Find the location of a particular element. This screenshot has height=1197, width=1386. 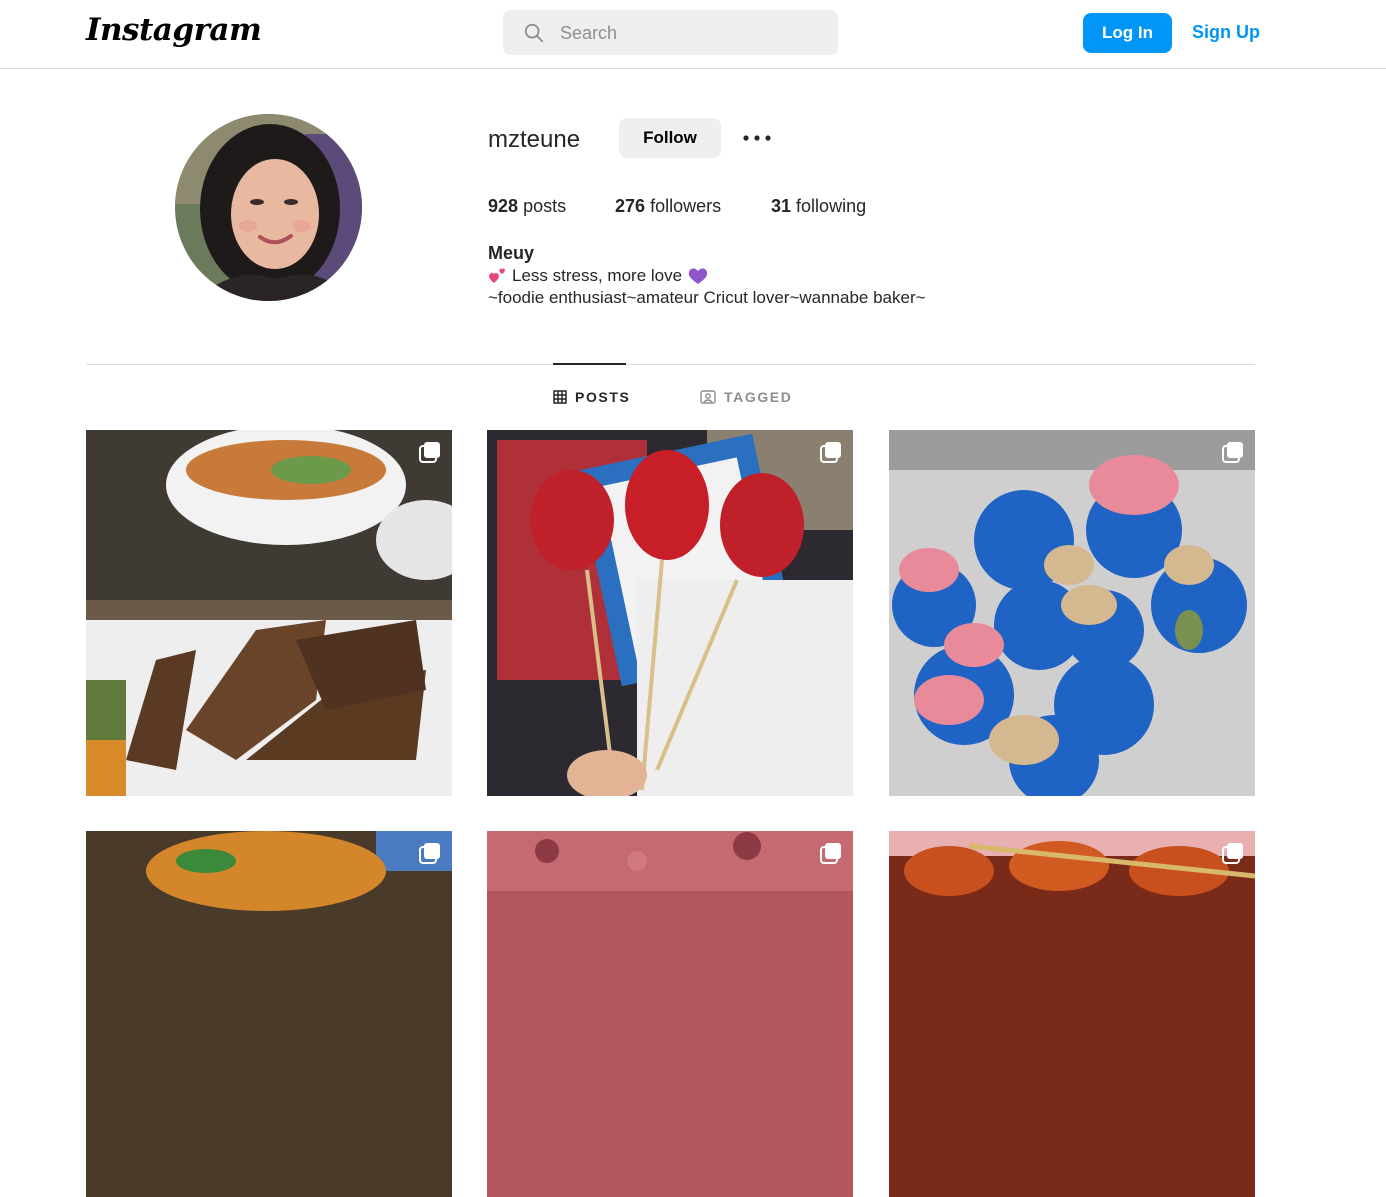

posts-count-label: posts is located at coordinates (545, 206).